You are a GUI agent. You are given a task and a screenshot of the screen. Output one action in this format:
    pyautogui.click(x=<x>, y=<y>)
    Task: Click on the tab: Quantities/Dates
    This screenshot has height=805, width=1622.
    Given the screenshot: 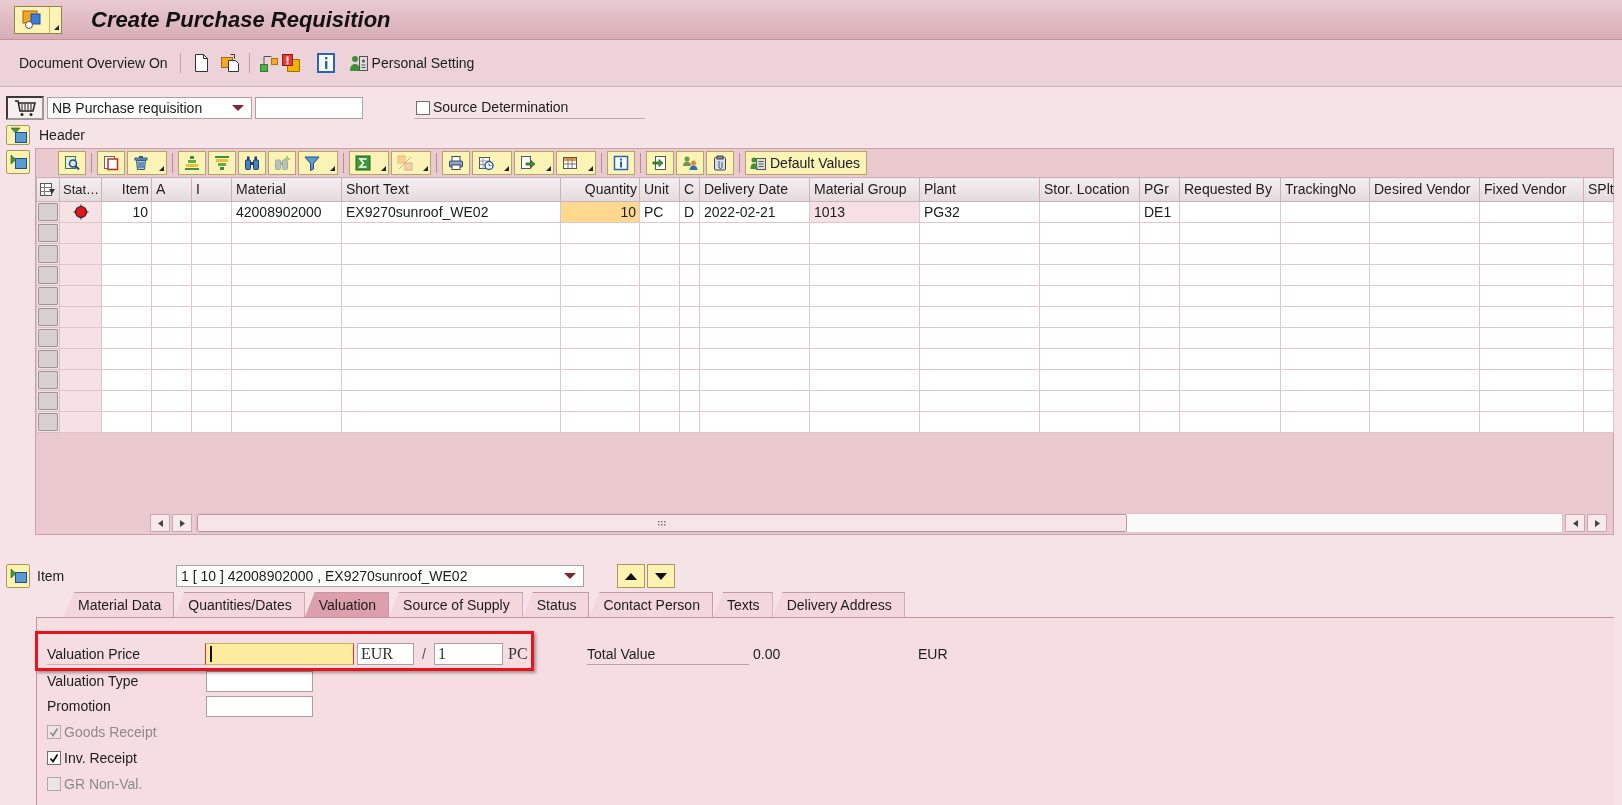 What is the action you would take?
    pyautogui.click(x=239, y=604)
    